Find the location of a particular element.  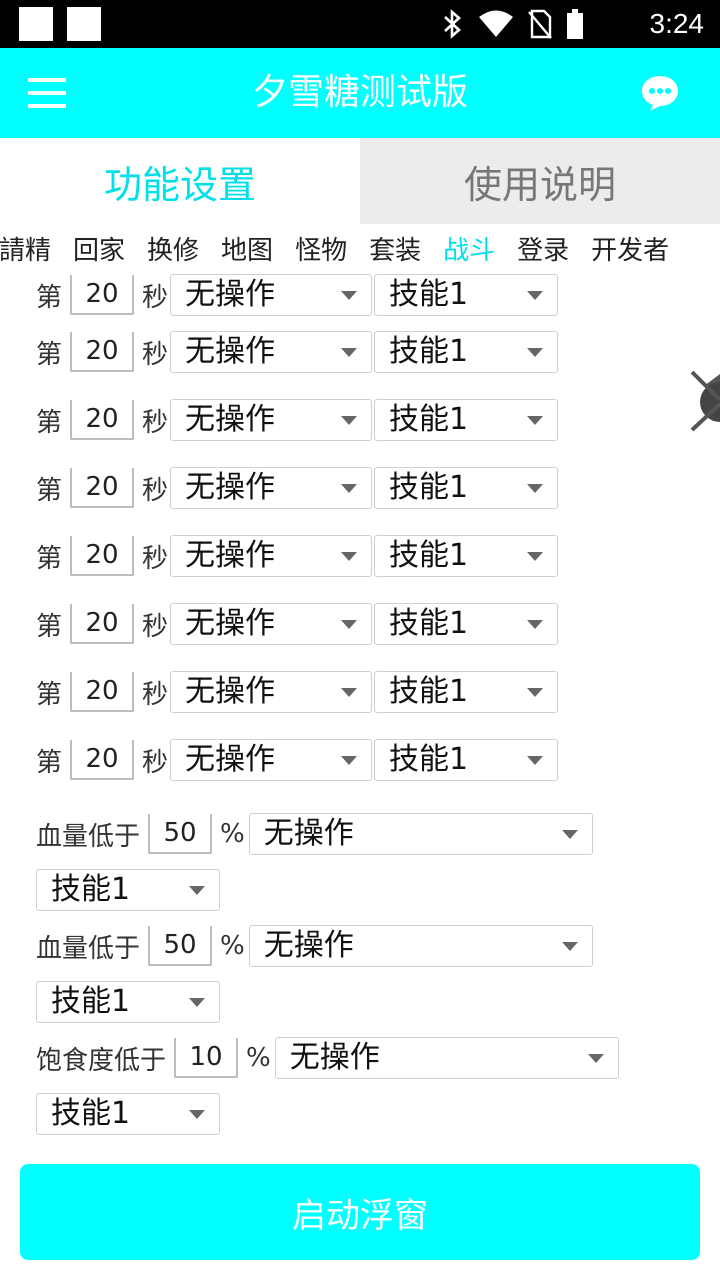

status-bar: 3:24 is located at coordinates (360, 24).